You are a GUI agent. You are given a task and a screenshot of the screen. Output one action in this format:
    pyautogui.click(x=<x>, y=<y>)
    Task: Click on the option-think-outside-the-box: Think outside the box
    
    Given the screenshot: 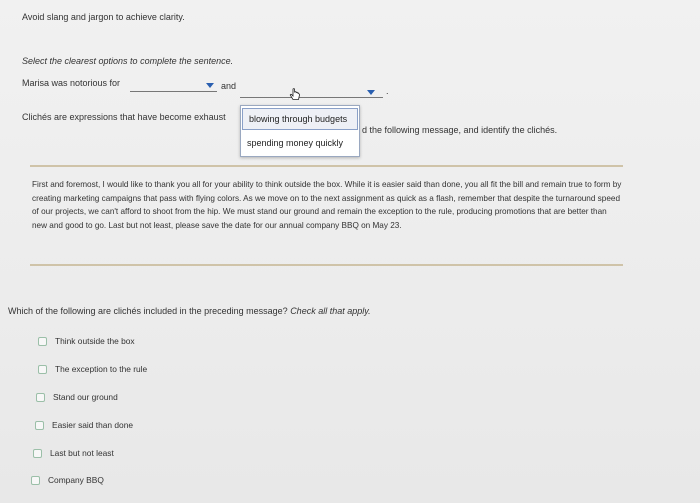 What is the action you would take?
    pyautogui.click(x=138, y=342)
    